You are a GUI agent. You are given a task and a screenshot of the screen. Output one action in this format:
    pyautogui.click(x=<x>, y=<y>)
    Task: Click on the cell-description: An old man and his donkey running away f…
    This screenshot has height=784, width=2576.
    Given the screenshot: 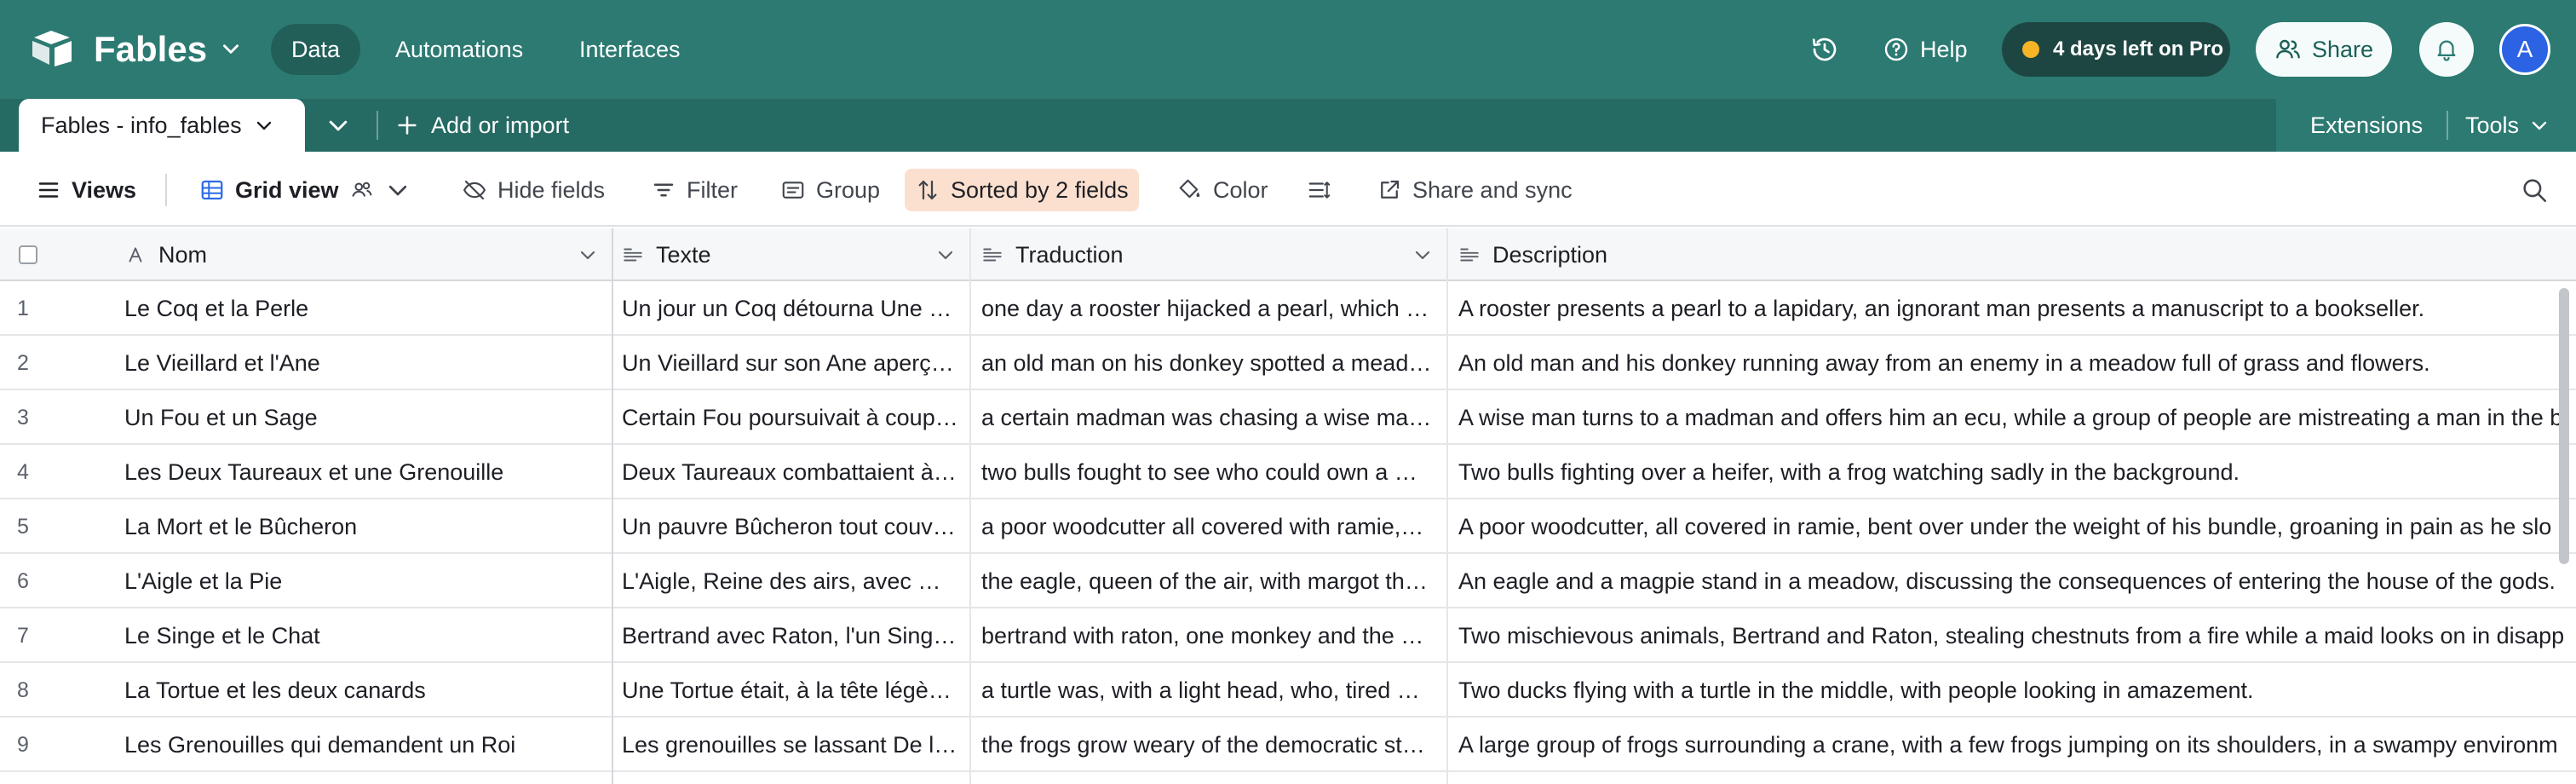 What is the action you would take?
    pyautogui.click(x=2017, y=363)
    